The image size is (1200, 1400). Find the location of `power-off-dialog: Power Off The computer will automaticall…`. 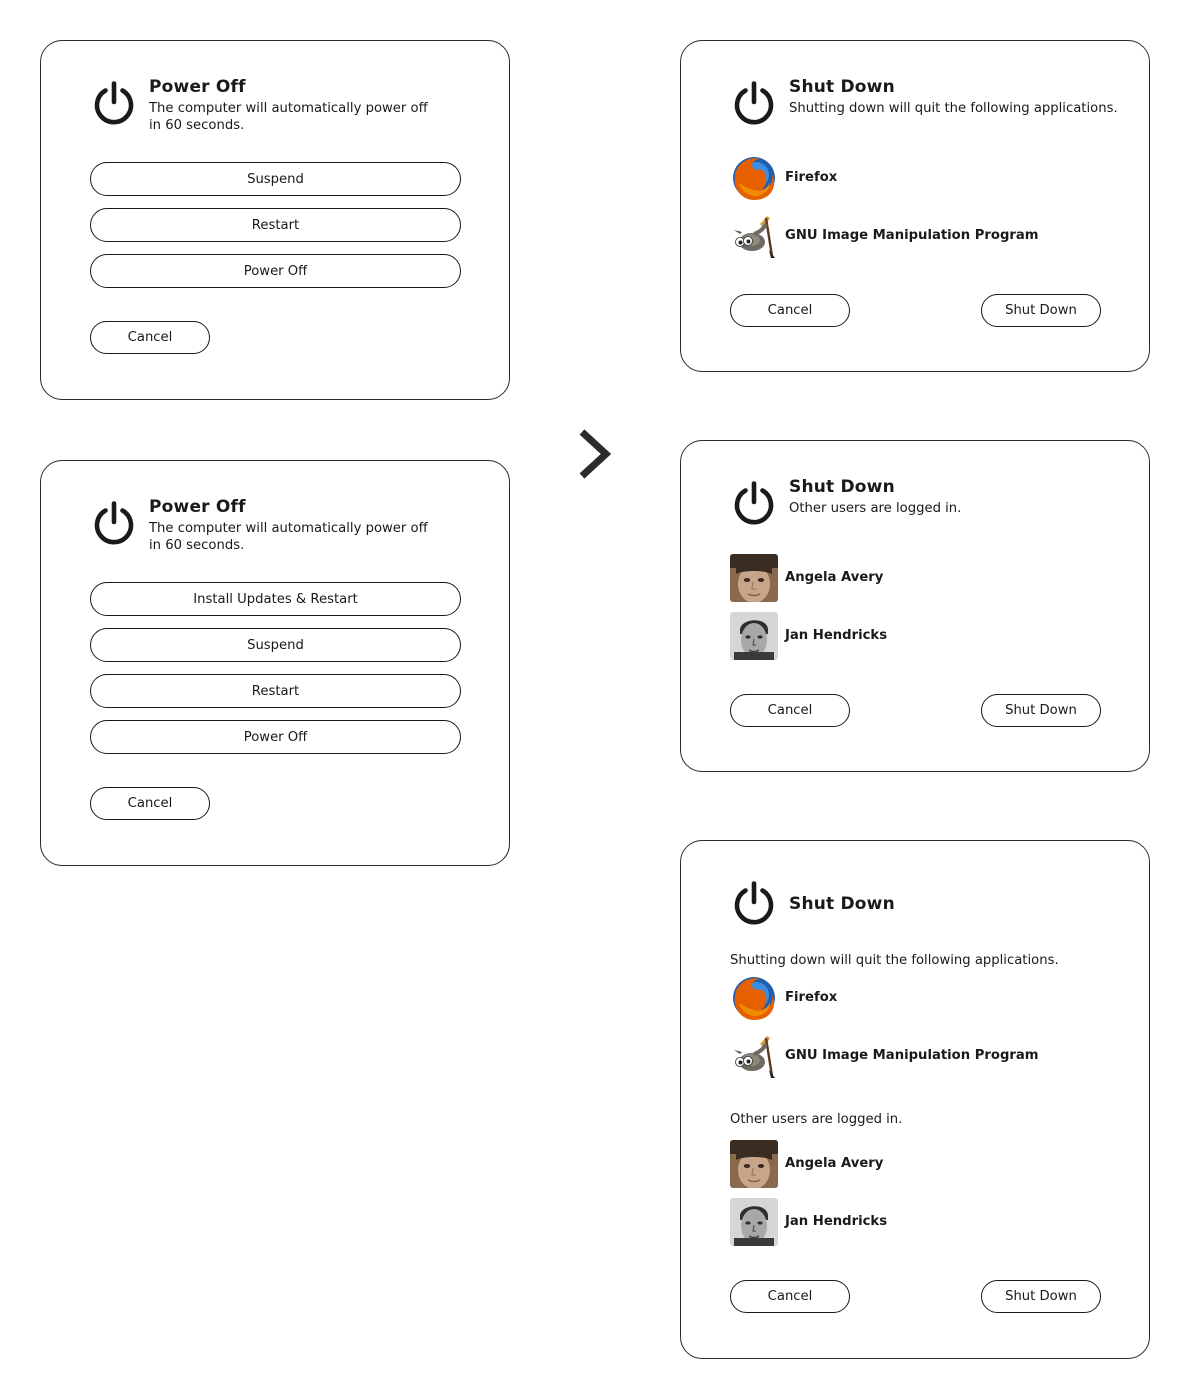

power-off-dialog: Power Off The computer will automaticall… is located at coordinates (275, 220).